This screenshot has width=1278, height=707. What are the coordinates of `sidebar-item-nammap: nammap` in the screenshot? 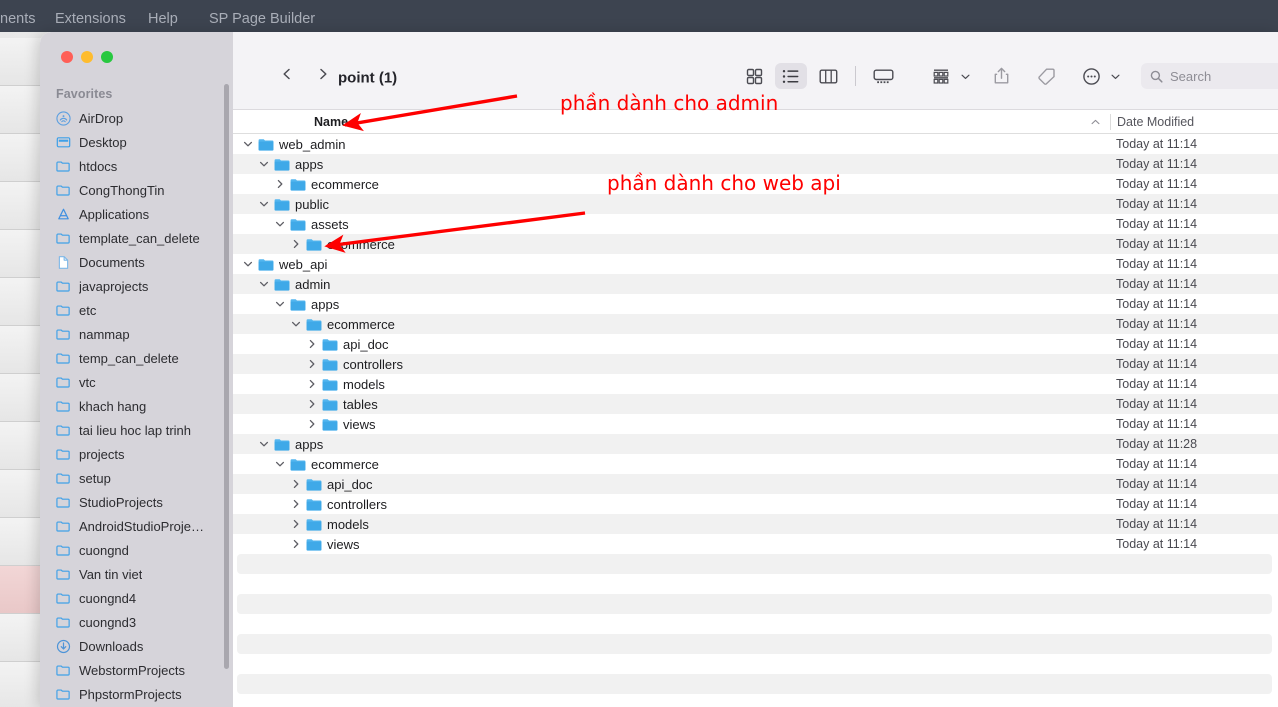 It's located at (136, 334).